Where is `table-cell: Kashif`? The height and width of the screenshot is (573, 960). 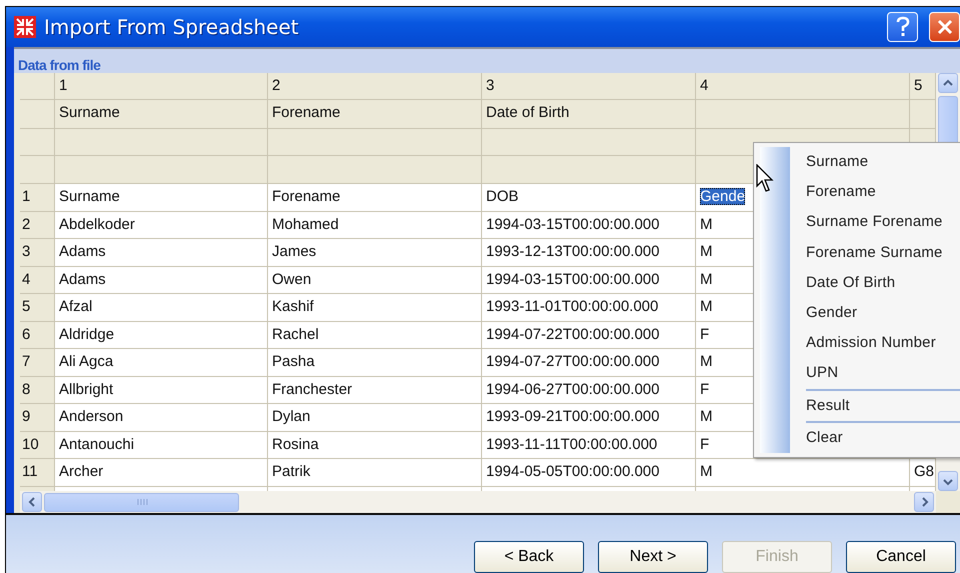 table-cell: Kashif is located at coordinates (293, 306).